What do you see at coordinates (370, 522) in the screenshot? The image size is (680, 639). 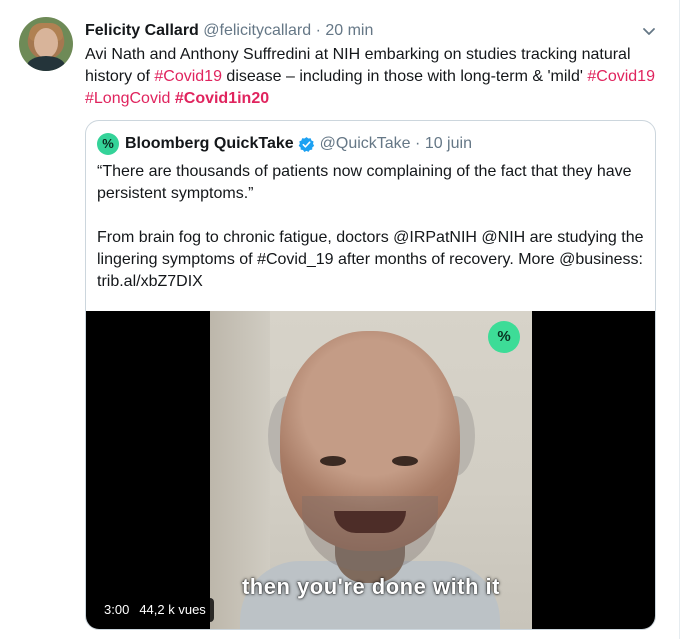 I see `video-person-mouth` at bounding box center [370, 522].